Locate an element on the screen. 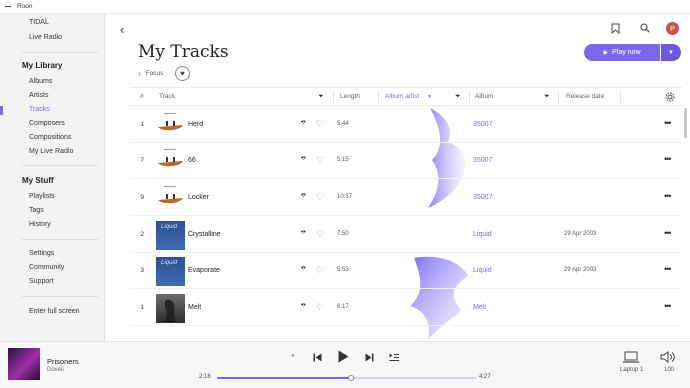 The height and width of the screenshot is (388, 690). column-settings-gear-icon is located at coordinates (670, 97).